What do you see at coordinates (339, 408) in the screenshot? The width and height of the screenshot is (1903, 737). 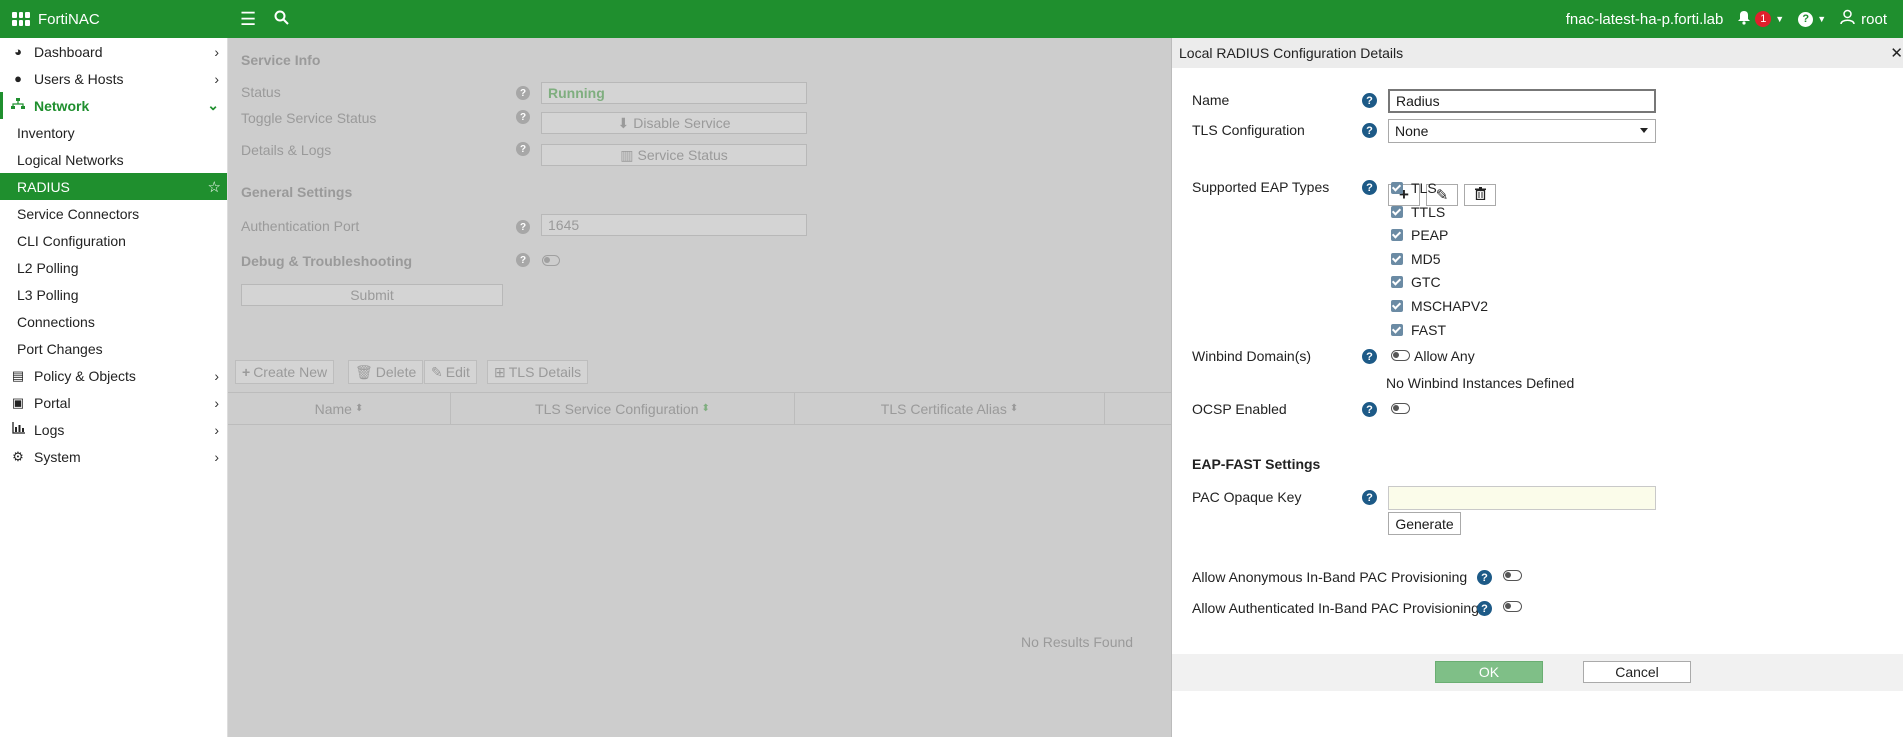 I see `column-header-name: Name ⬍` at bounding box center [339, 408].